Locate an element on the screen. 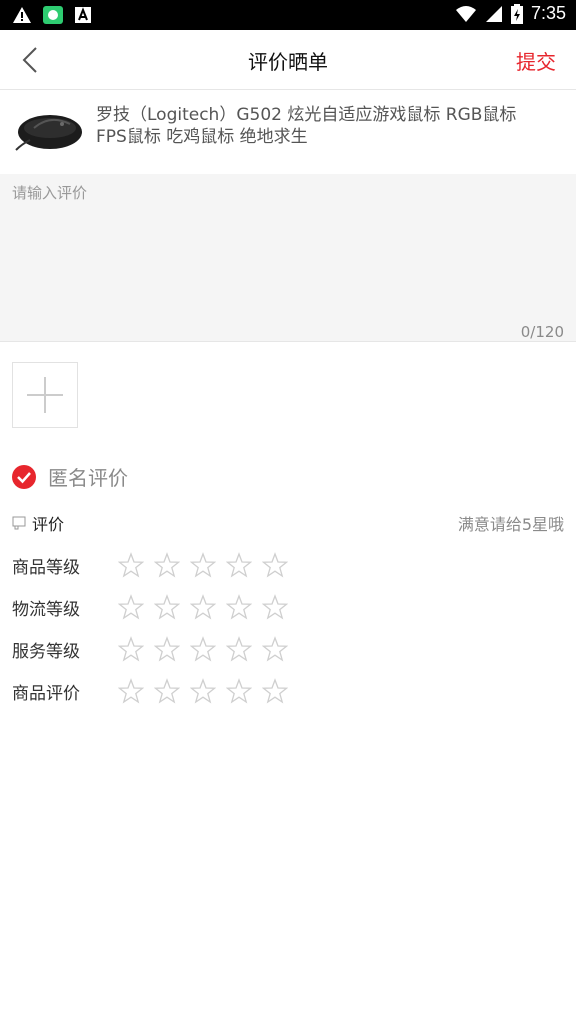  review-placeholder: 请输入评价 is located at coordinates (50, 193).